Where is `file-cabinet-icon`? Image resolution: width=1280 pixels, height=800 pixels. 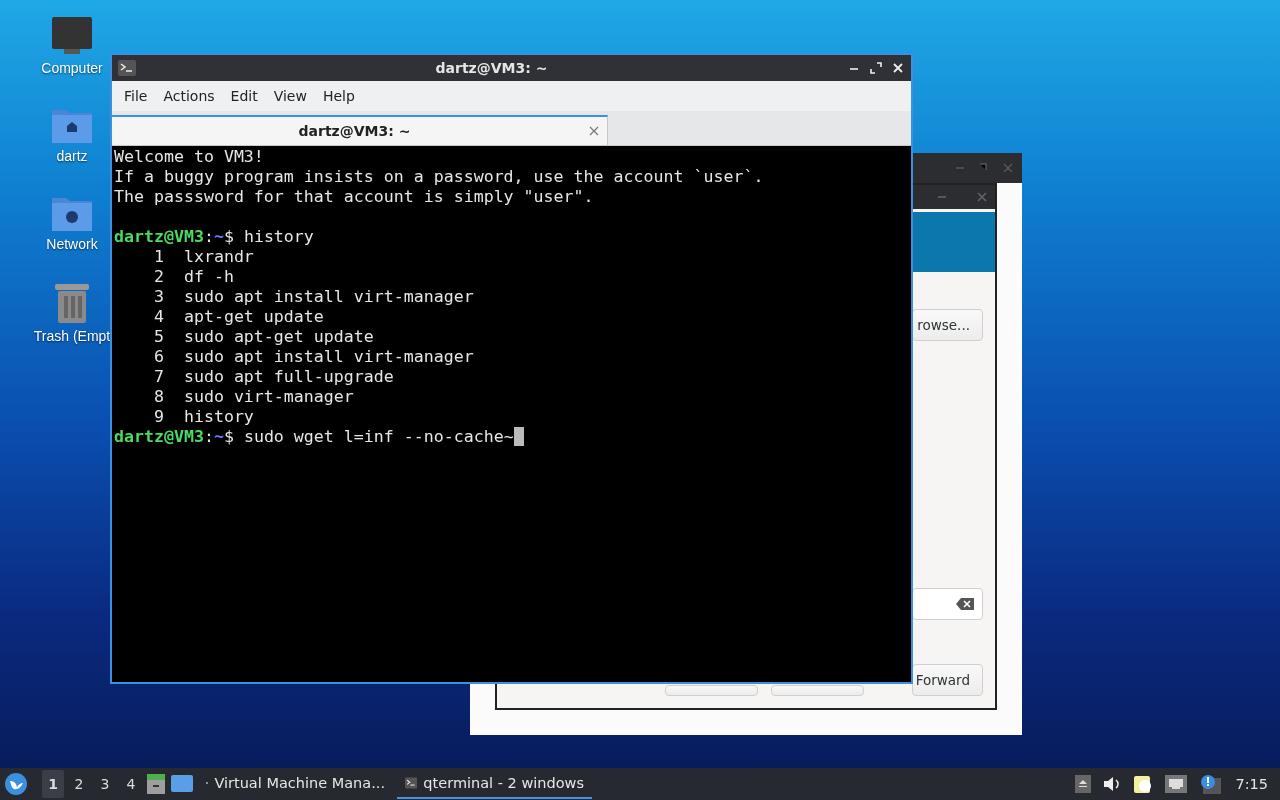 file-cabinet-icon is located at coordinates (156, 784).